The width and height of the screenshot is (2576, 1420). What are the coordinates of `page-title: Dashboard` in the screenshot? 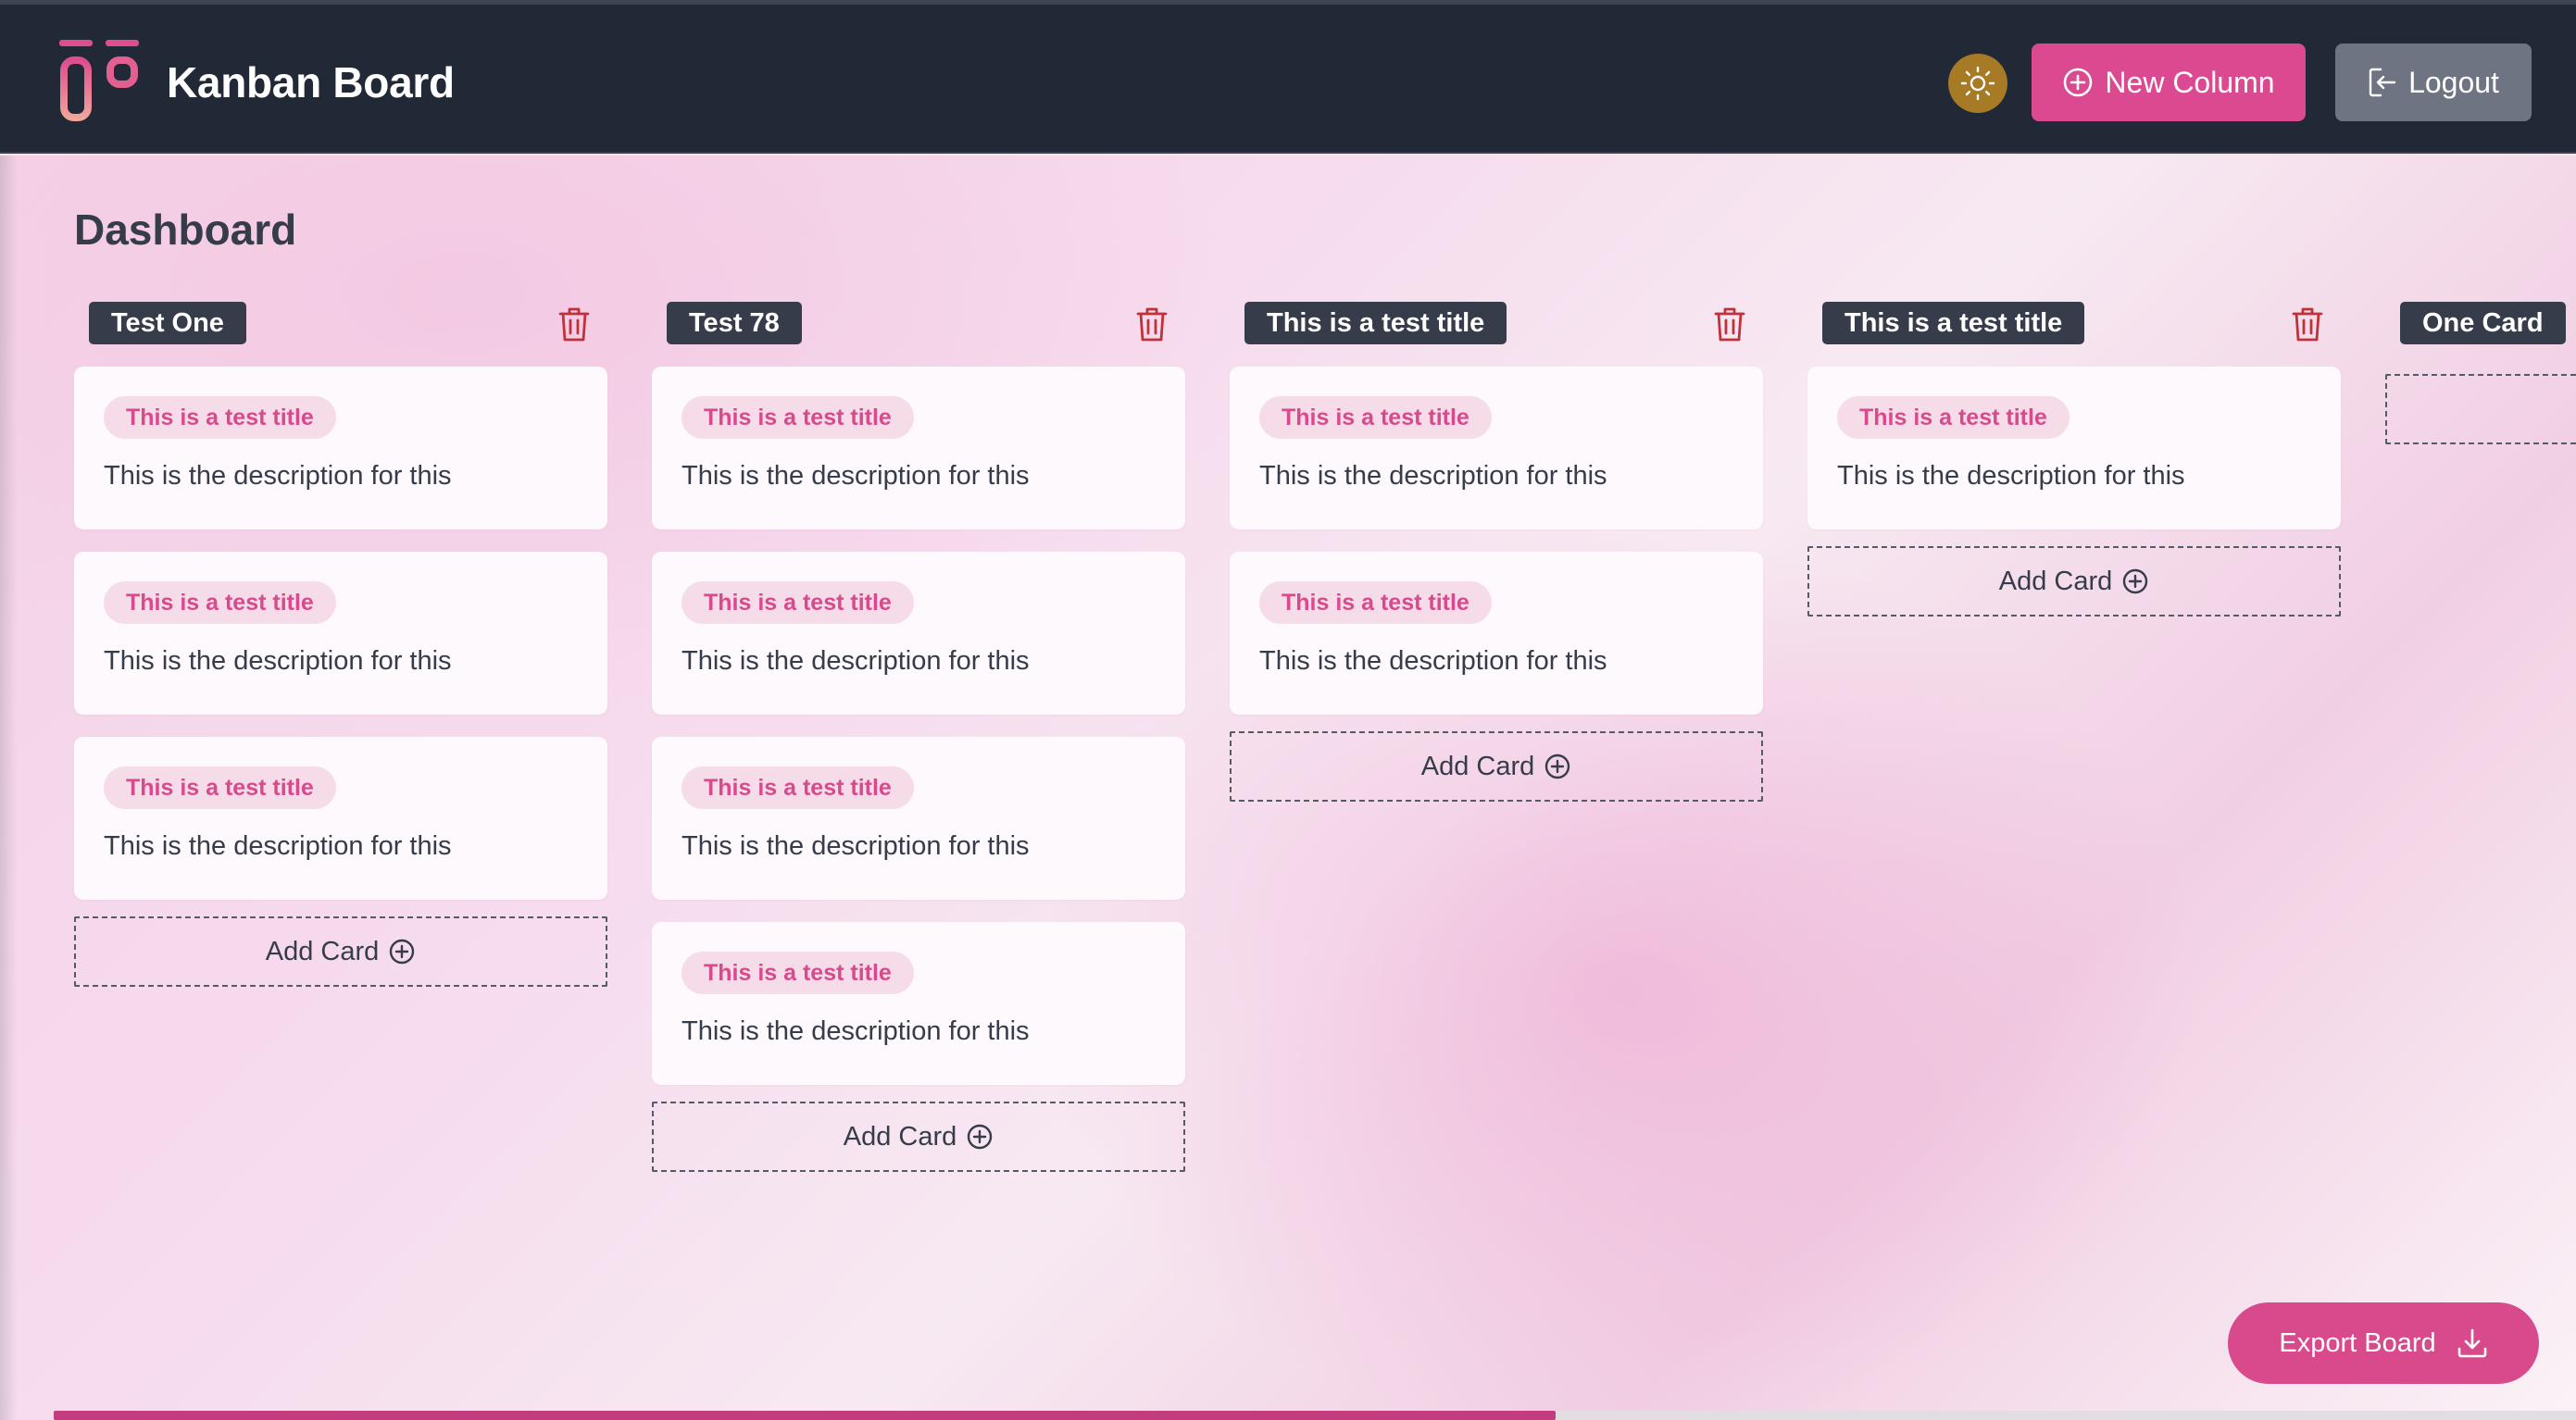 It's located at (185, 230).